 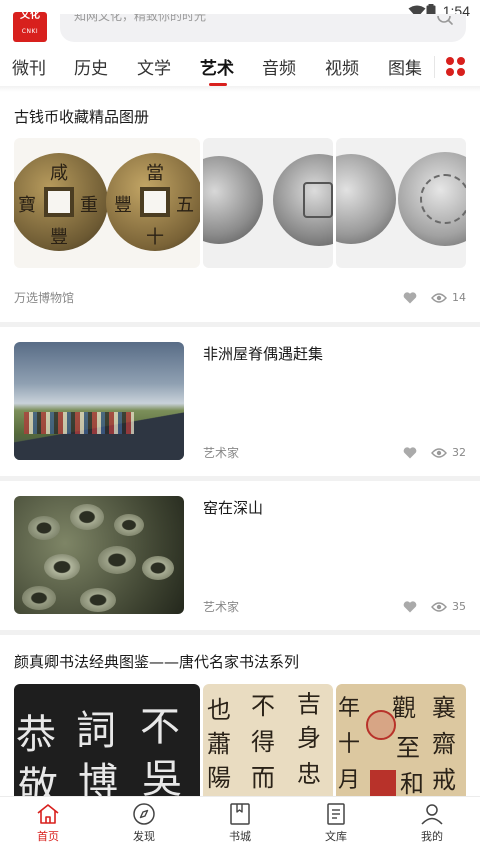 I want to click on search-placeholder: 知网文化，精致你的时光, so click(x=140, y=18).